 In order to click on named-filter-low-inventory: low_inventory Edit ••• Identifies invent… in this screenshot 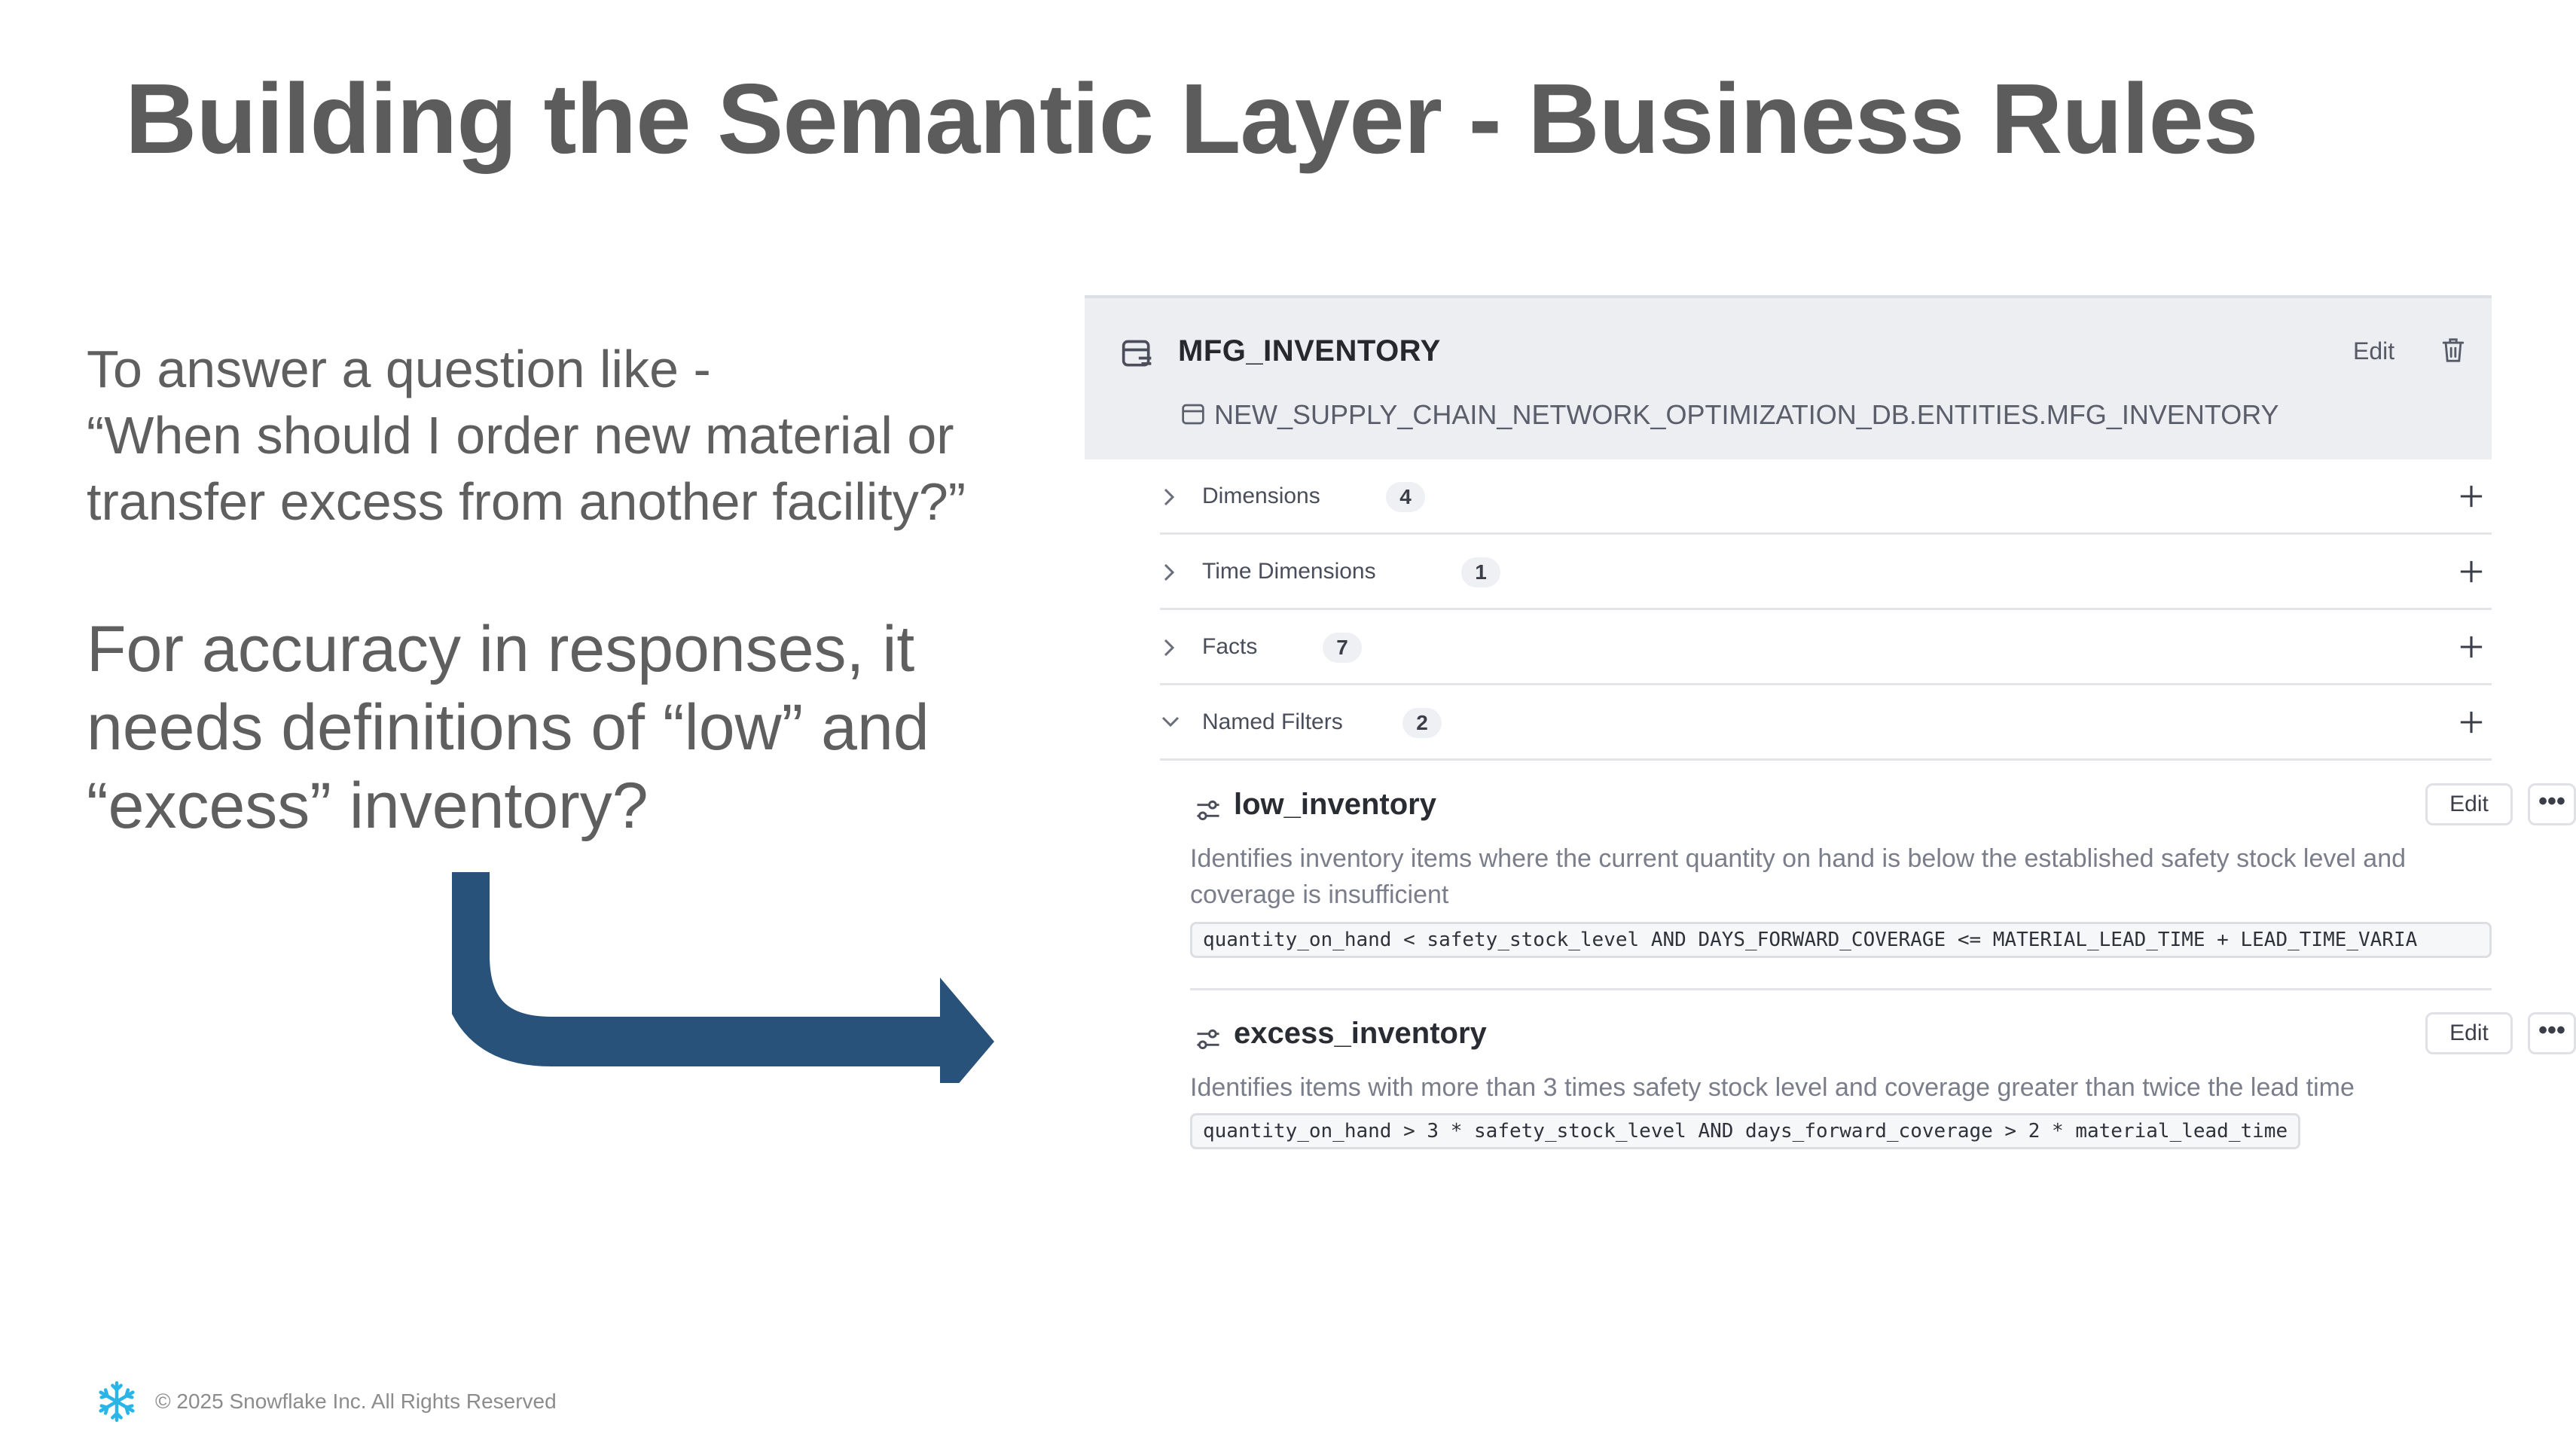, I will do `click(1883, 876)`.